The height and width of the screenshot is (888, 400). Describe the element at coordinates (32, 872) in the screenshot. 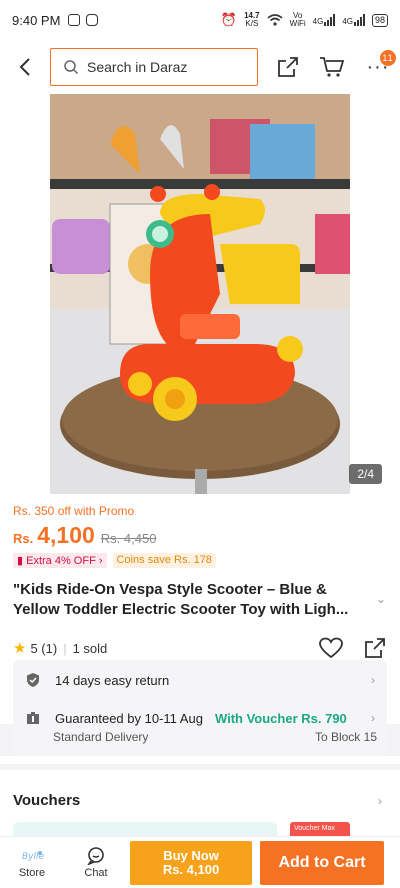

I see `store-label: Store` at that location.